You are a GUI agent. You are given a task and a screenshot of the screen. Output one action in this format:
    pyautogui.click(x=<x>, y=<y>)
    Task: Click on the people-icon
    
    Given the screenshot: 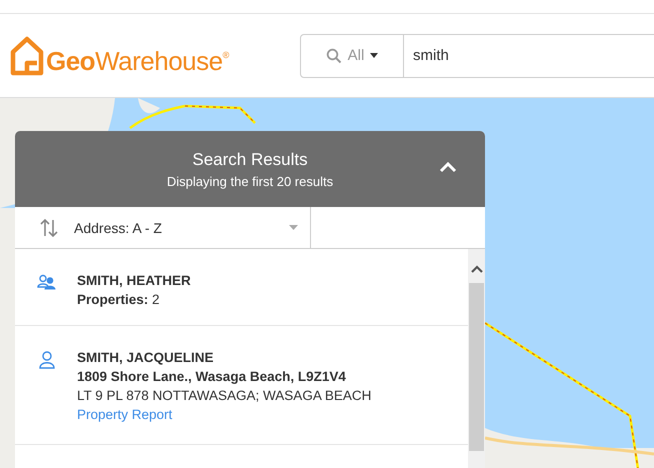 What is the action you would take?
    pyautogui.click(x=47, y=282)
    